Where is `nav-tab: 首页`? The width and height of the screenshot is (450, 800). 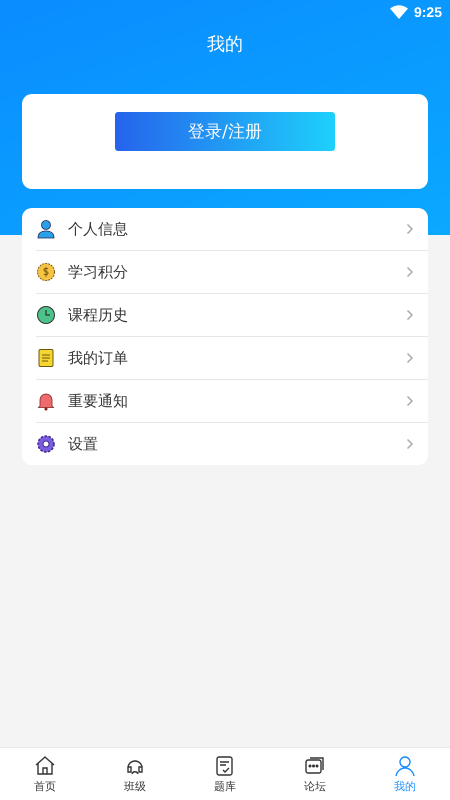 nav-tab: 首页 is located at coordinates (45, 774).